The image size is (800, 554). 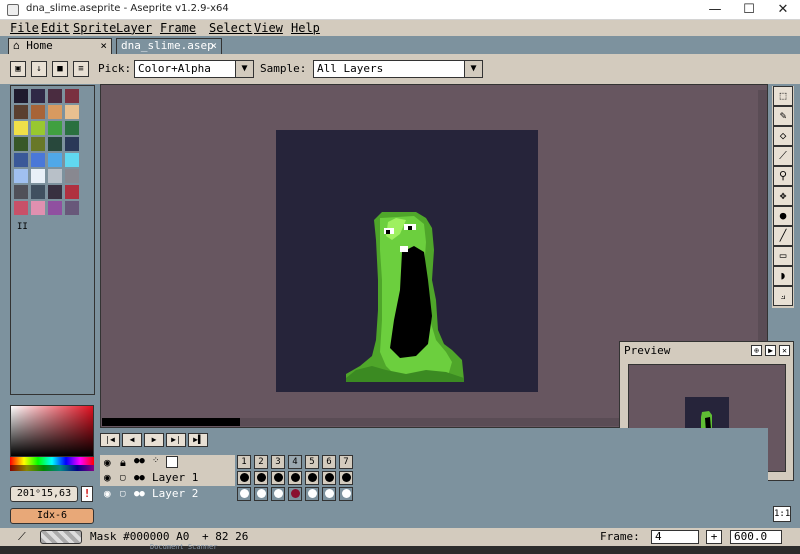 What do you see at coordinates (783, 276) in the screenshot?
I see `contour-tool-icon: ◗` at bounding box center [783, 276].